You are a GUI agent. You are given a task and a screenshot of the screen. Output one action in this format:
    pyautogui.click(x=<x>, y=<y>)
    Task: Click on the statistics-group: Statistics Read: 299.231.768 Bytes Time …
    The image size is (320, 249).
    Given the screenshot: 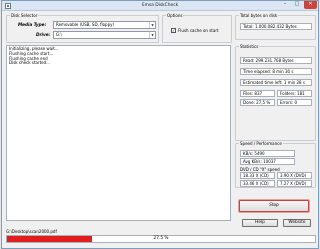 What is the action you would take?
    pyautogui.click(x=275, y=92)
    